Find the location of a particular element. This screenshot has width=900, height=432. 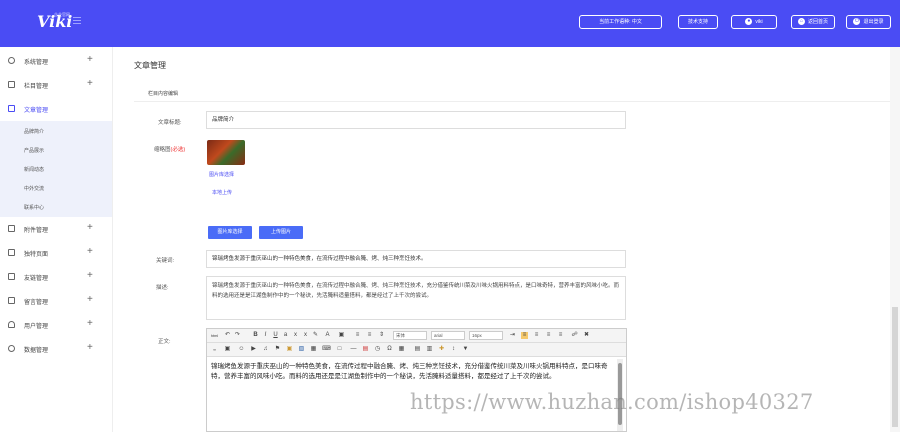

sidebar-item-special-page: 独特页面 + is located at coordinates (56, 253).